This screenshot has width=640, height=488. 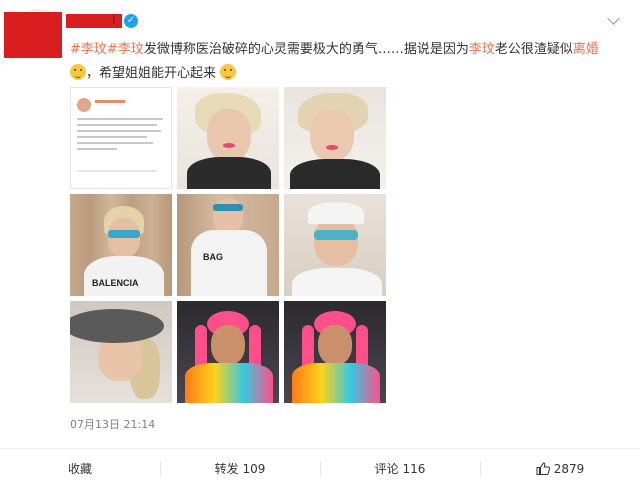 What do you see at coordinates (131, 21) in the screenshot?
I see `verified-badge-icon: ✓` at bounding box center [131, 21].